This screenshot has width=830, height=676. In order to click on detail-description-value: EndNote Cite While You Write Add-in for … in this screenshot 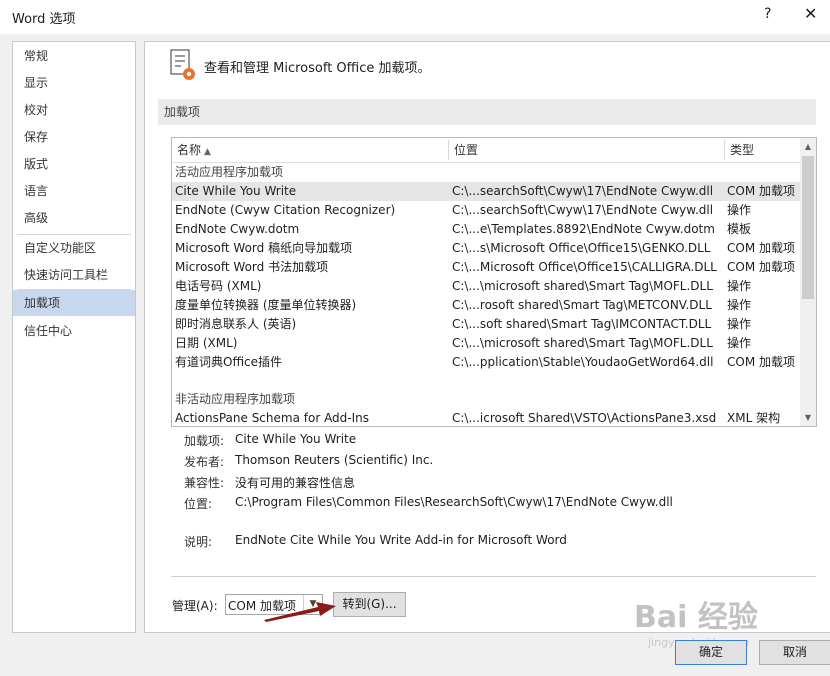, I will do `click(401, 540)`.